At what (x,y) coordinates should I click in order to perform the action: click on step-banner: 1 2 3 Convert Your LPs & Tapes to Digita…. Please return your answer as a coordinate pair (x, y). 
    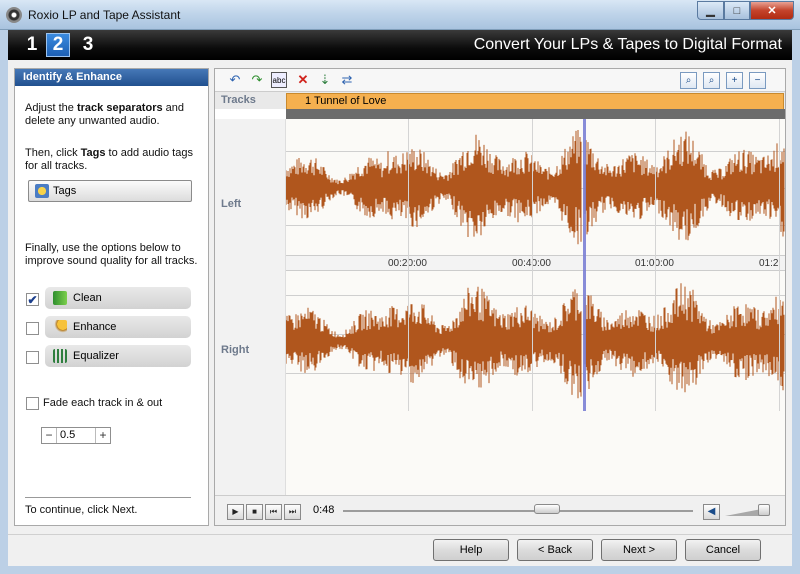
    Looking at the image, I should click on (400, 45).